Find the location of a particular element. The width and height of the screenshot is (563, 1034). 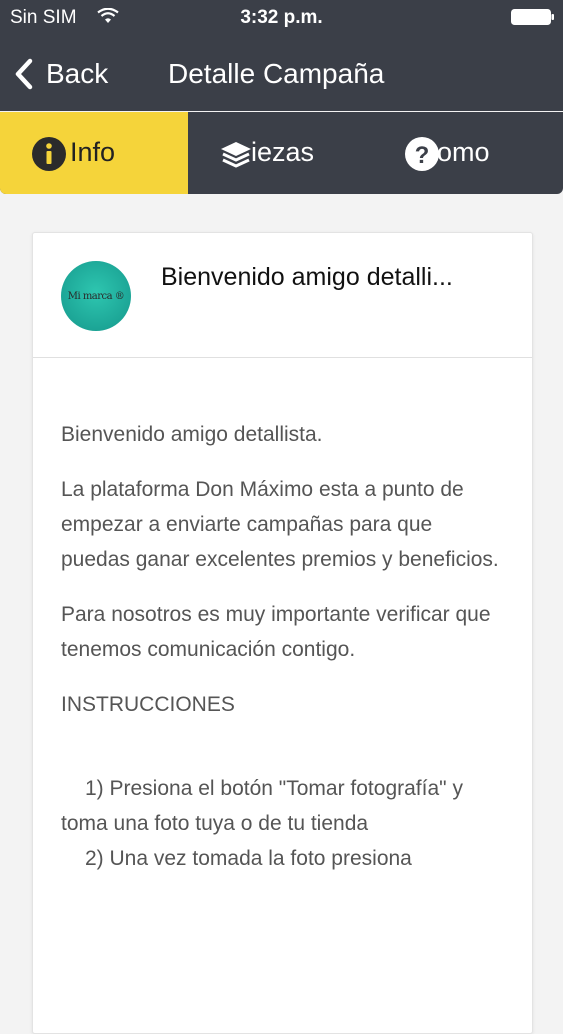

clock-label: 3:32 p.m. is located at coordinates (281, 17).